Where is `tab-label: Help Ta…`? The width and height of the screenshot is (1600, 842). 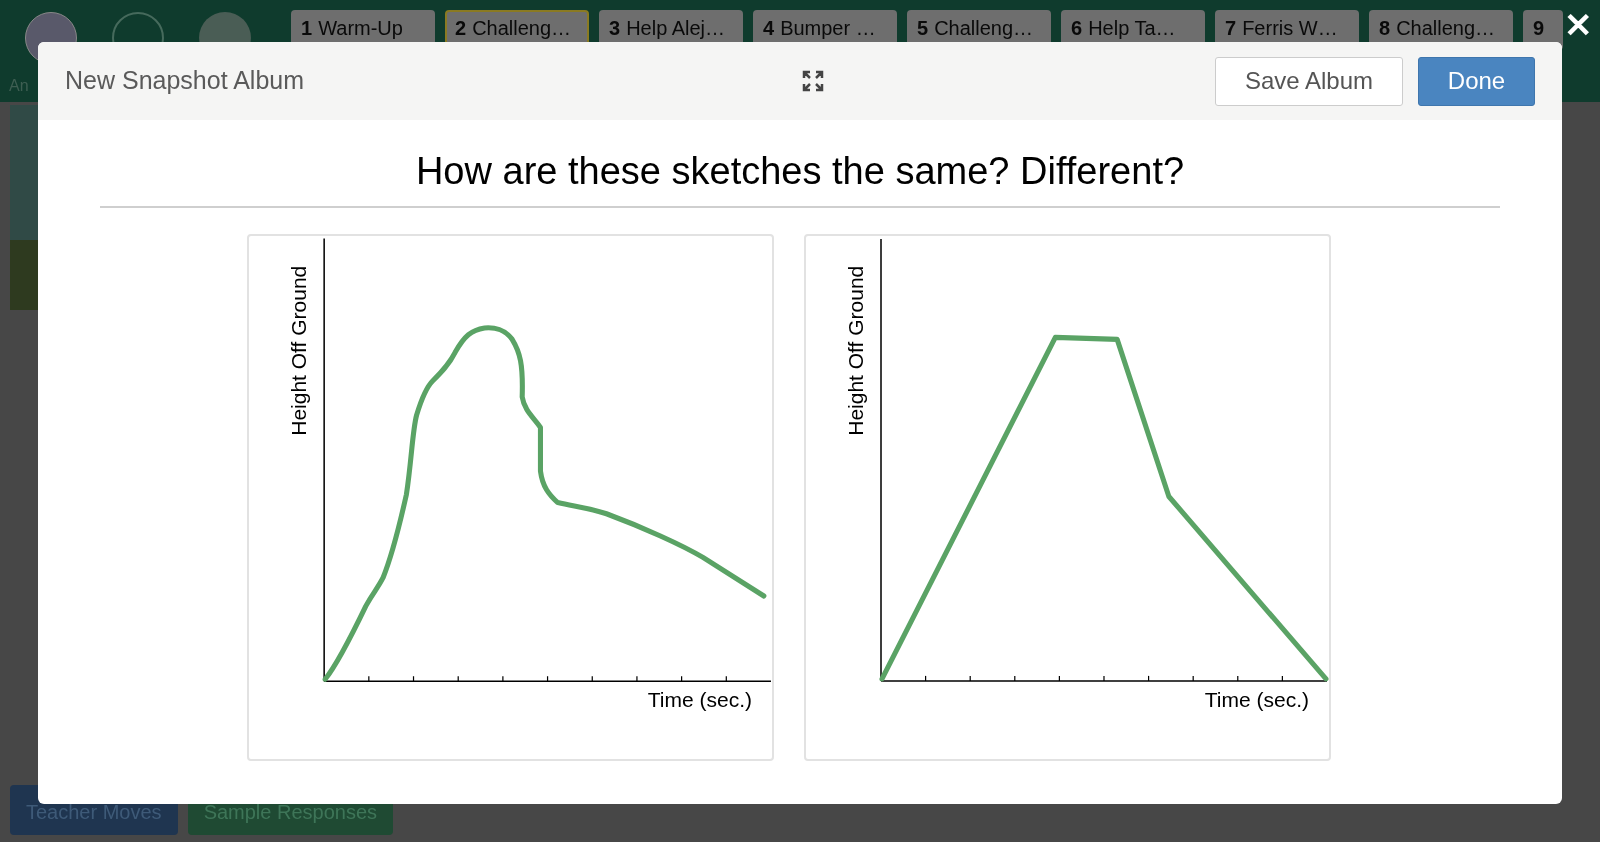
tab-label: Help Ta… is located at coordinates (1132, 28).